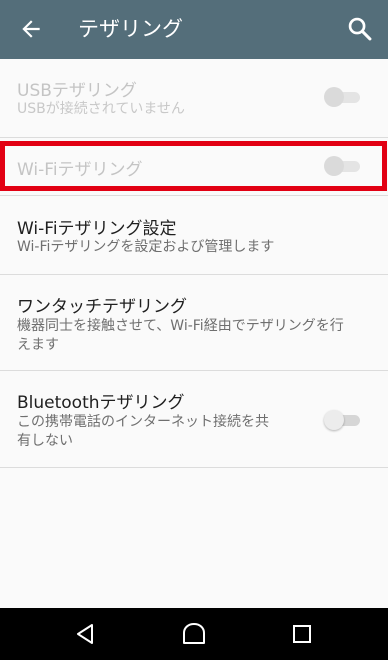  What do you see at coordinates (38, 345) in the screenshot?
I see `one-touch-tethering-subtitle-line2: えます` at bounding box center [38, 345].